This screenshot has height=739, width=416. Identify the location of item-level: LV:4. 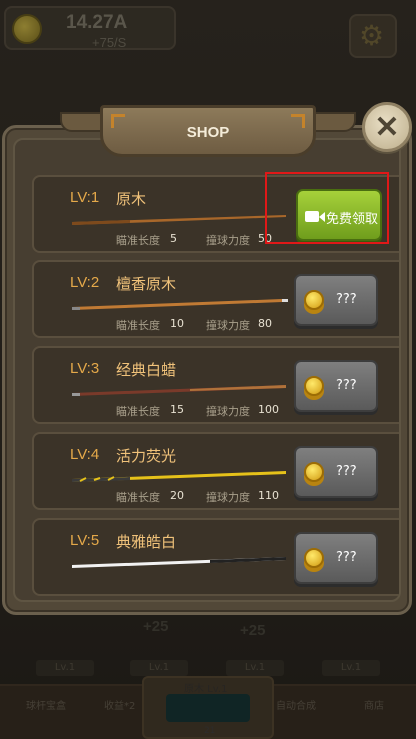
(85, 454).